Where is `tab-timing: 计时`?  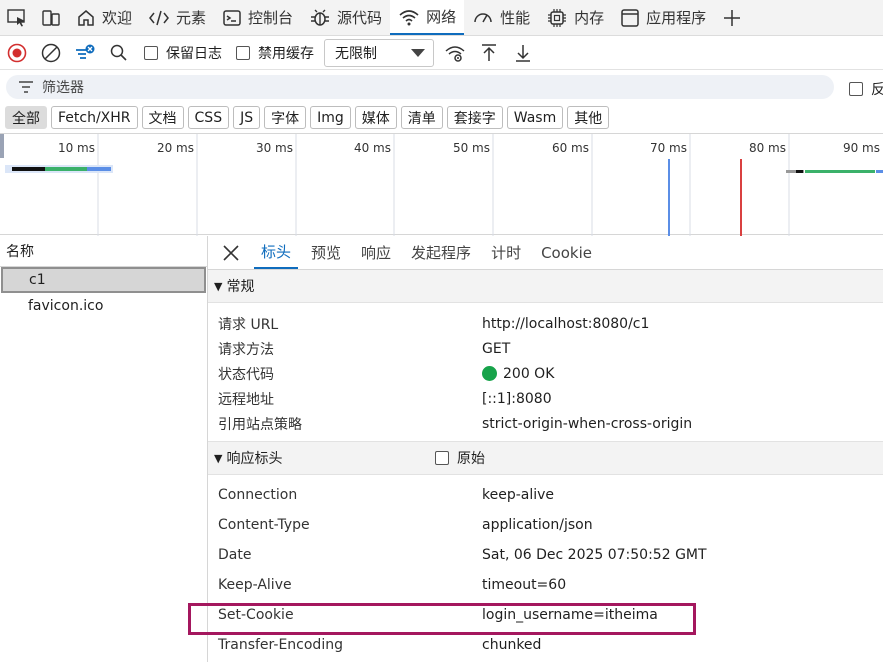
tab-timing: 计时 is located at coordinates (506, 252).